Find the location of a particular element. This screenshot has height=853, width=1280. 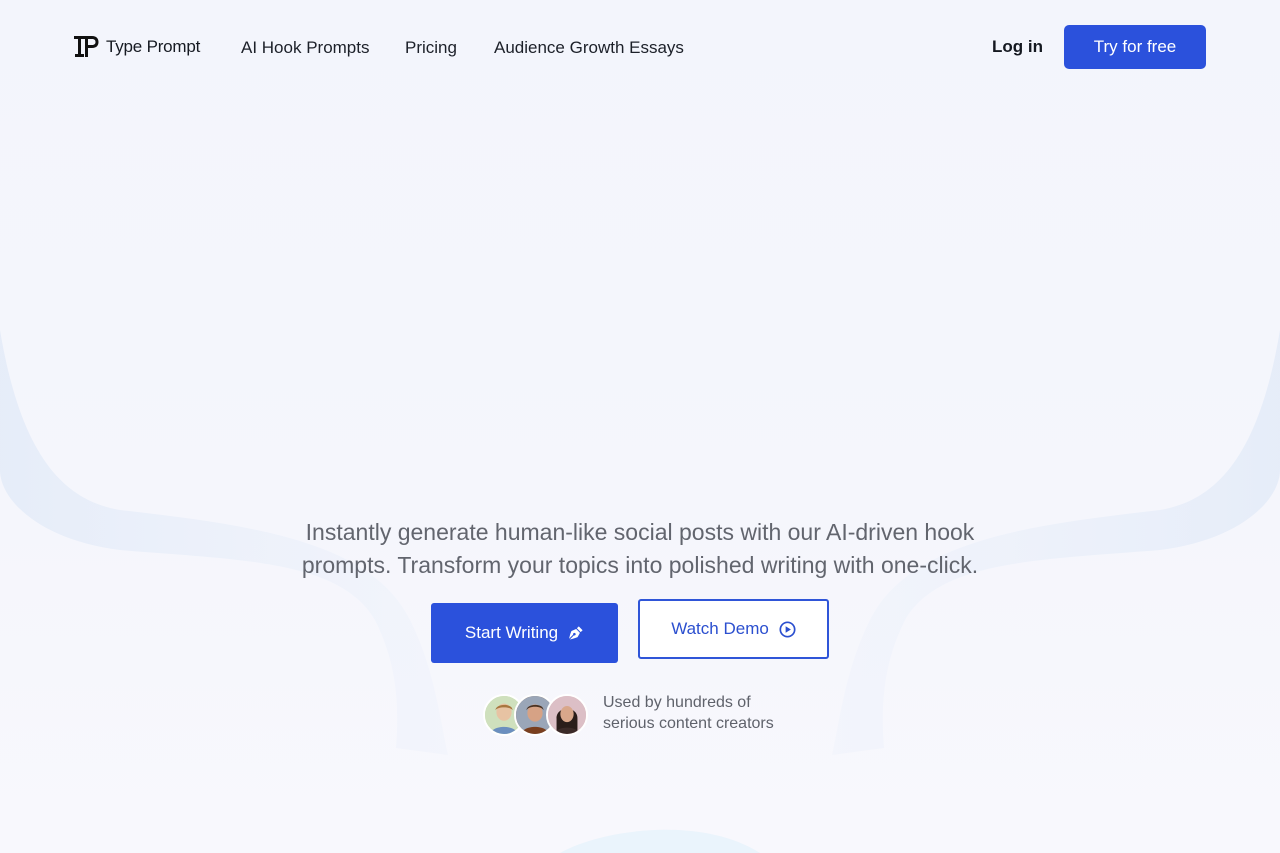

social-proof-line-2: serious content creators is located at coordinates (688, 723).